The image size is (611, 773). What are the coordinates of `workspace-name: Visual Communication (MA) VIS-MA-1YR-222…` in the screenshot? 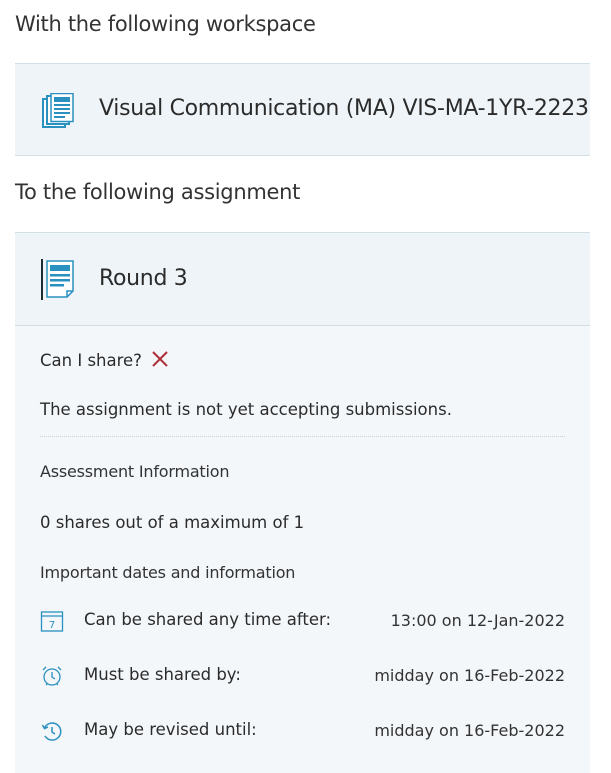 It's located at (344, 108).